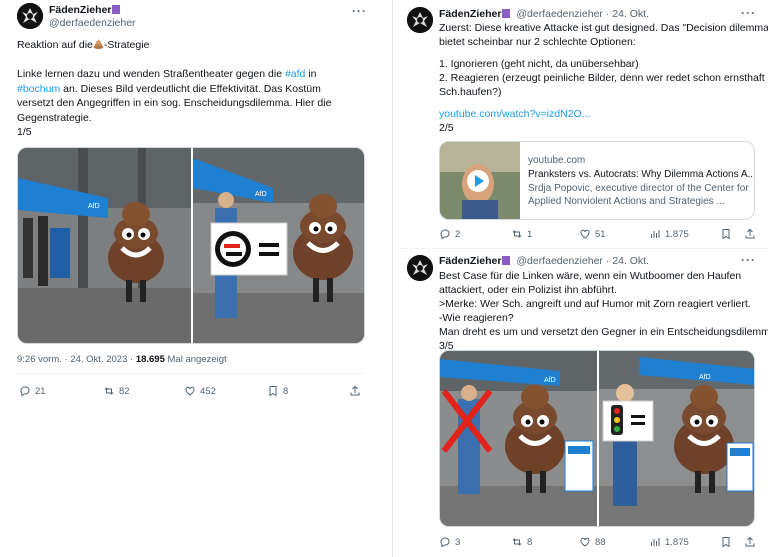 This screenshot has height=557, width=768. Describe the element at coordinates (446, 128) in the screenshot. I see `thread-count: 2/5` at that location.